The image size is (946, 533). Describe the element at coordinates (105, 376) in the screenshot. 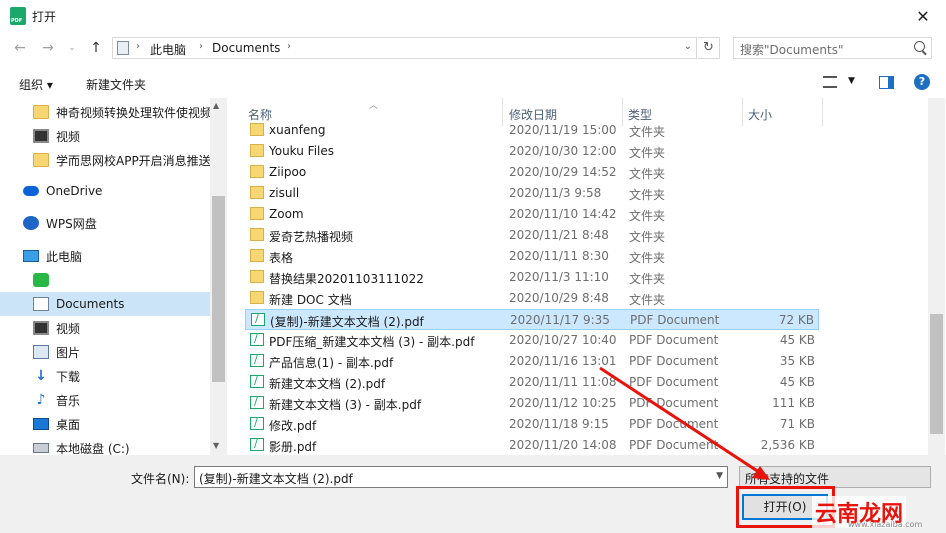

I see `sidebar-item-downloads: ↓ 下载` at that location.